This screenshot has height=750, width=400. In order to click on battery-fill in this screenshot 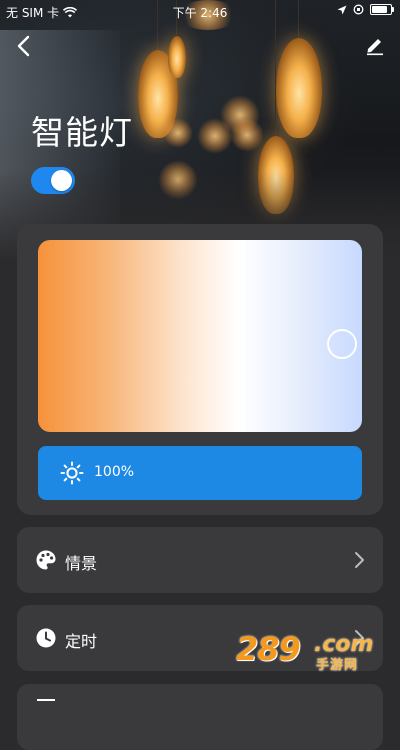, I will do `click(379, 9)`.